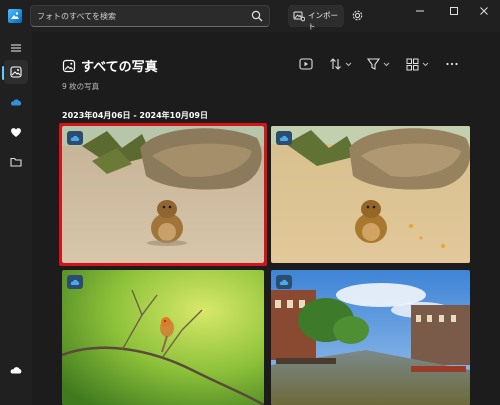 The image size is (500, 405). Describe the element at coordinates (119, 67) in the screenshot. I see `page-title: すべての写真` at that location.